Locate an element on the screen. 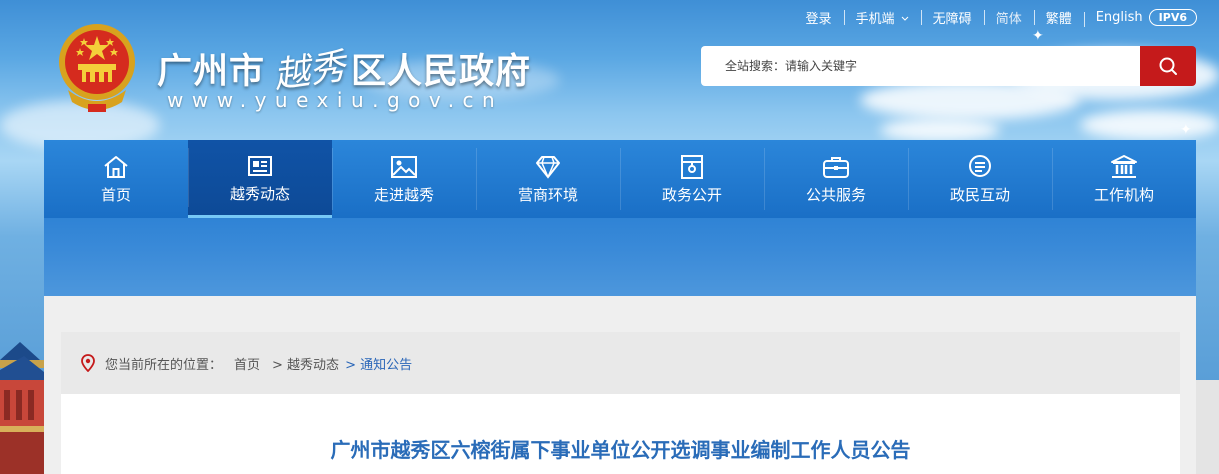 This screenshot has width=1219, height=474. nav-label: 营商环境 is located at coordinates (547, 195).